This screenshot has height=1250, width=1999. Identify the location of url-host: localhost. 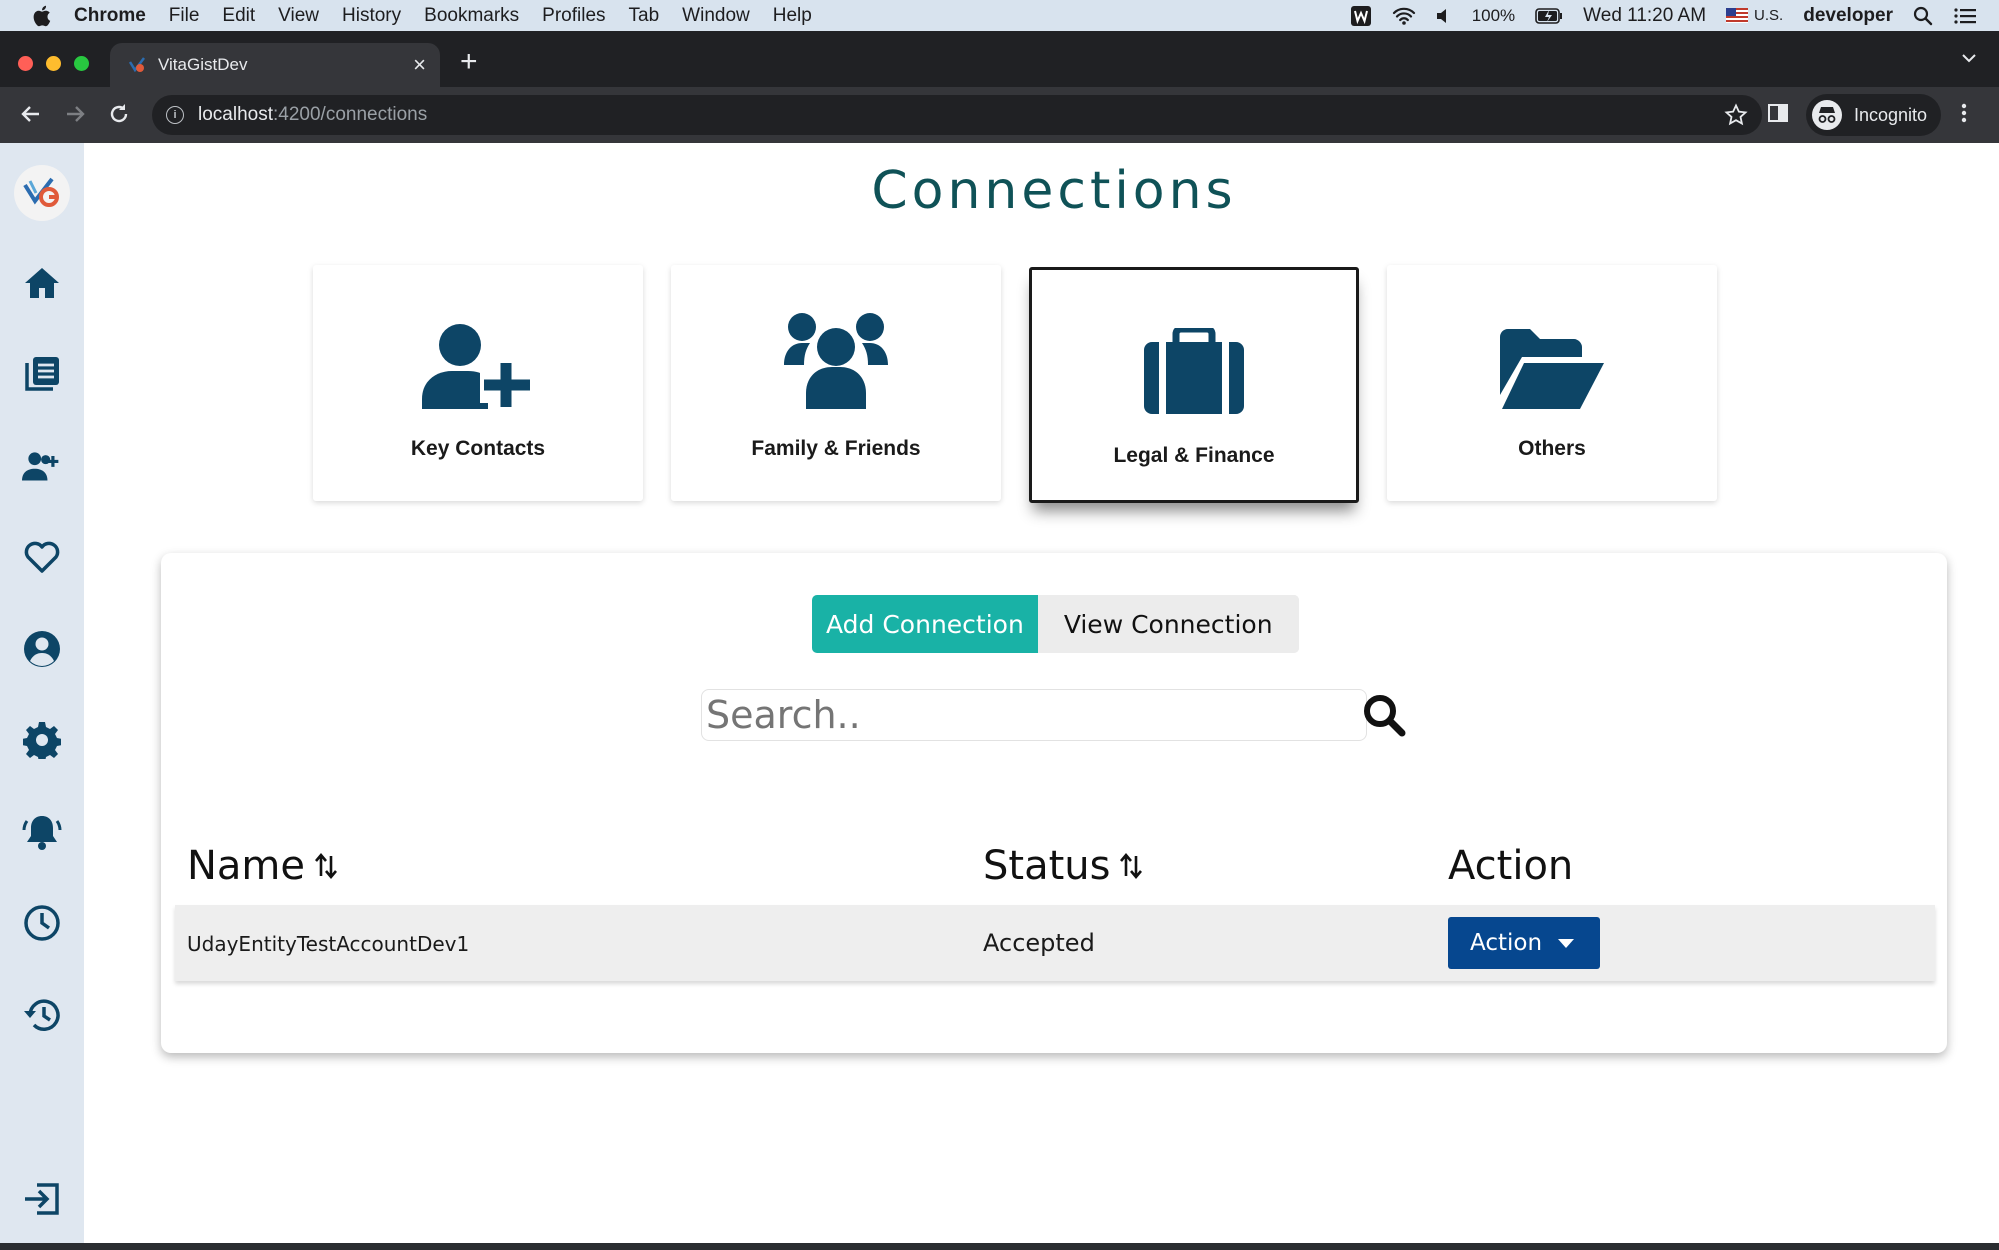
(235, 114).